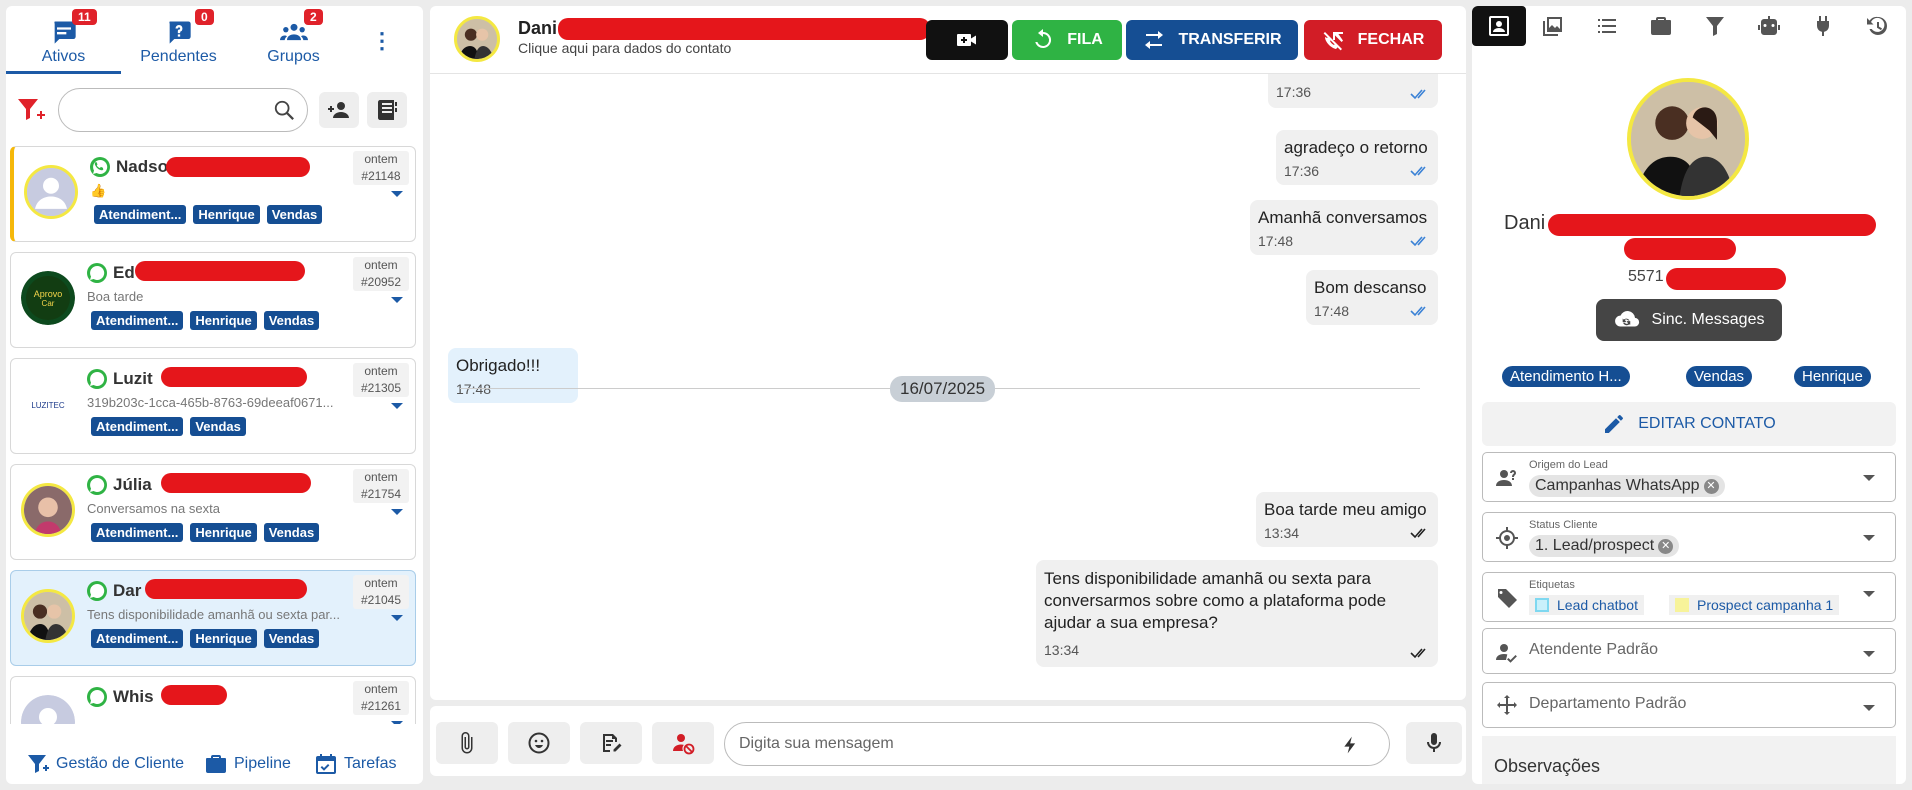  What do you see at coordinates (1877, 26) in the screenshot?
I see `tab-history` at bounding box center [1877, 26].